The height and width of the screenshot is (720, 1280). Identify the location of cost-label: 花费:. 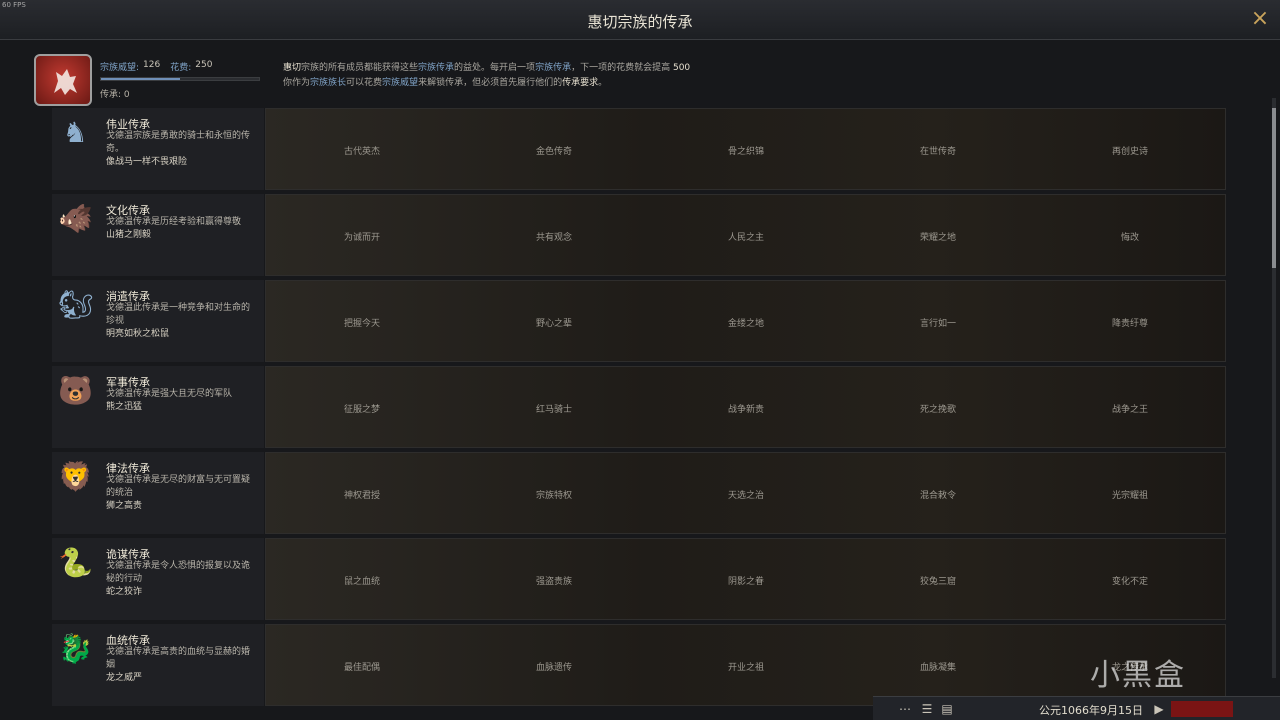
(181, 68).